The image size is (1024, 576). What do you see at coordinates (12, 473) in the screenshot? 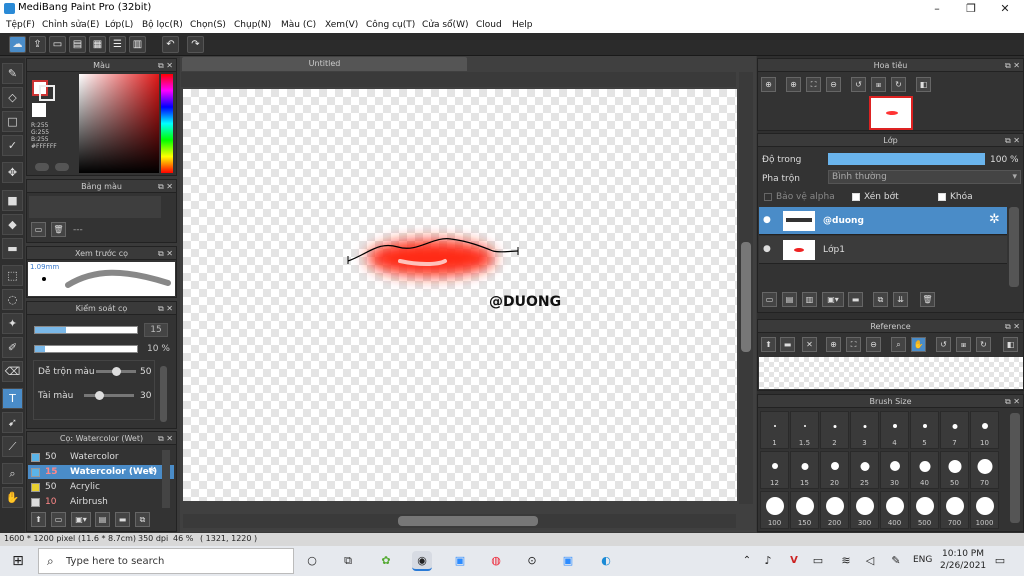
I see `eyedropper-icon: ⌕` at bounding box center [12, 473].